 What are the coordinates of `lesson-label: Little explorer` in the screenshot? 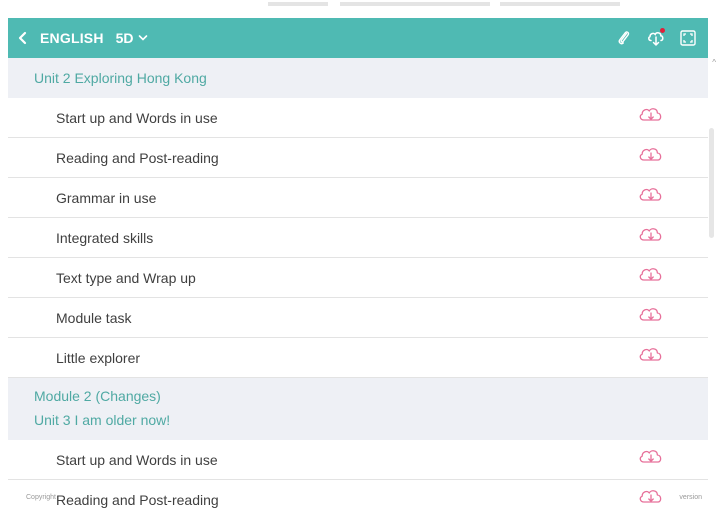 It's located at (98, 357).